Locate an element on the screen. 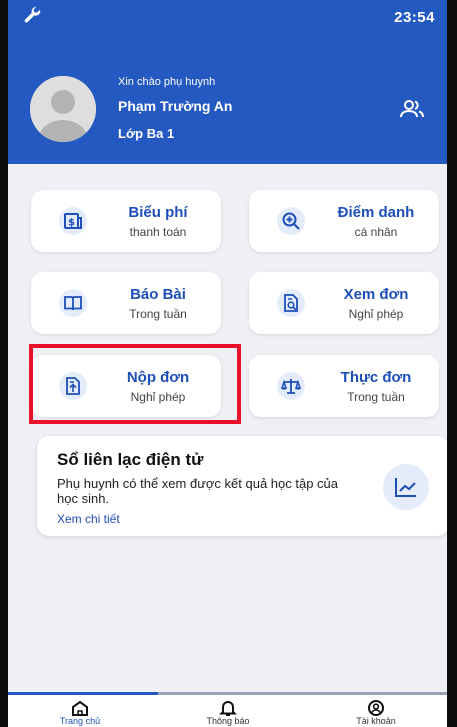 The height and width of the screenshot is (727, 457). bell-icon is located at coordinates (228, 708).